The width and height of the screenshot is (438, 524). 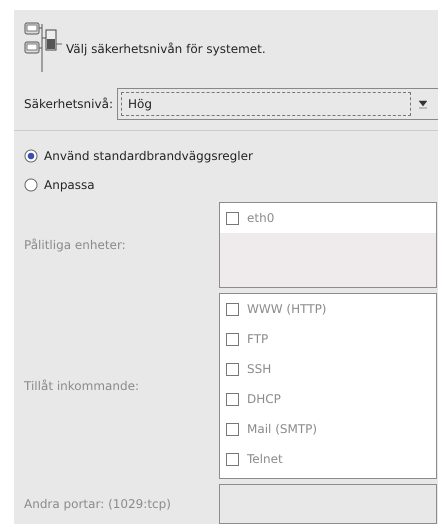 I want to click on field-label: Andra portar: (1029:tcp), so click(x=97, y=504).